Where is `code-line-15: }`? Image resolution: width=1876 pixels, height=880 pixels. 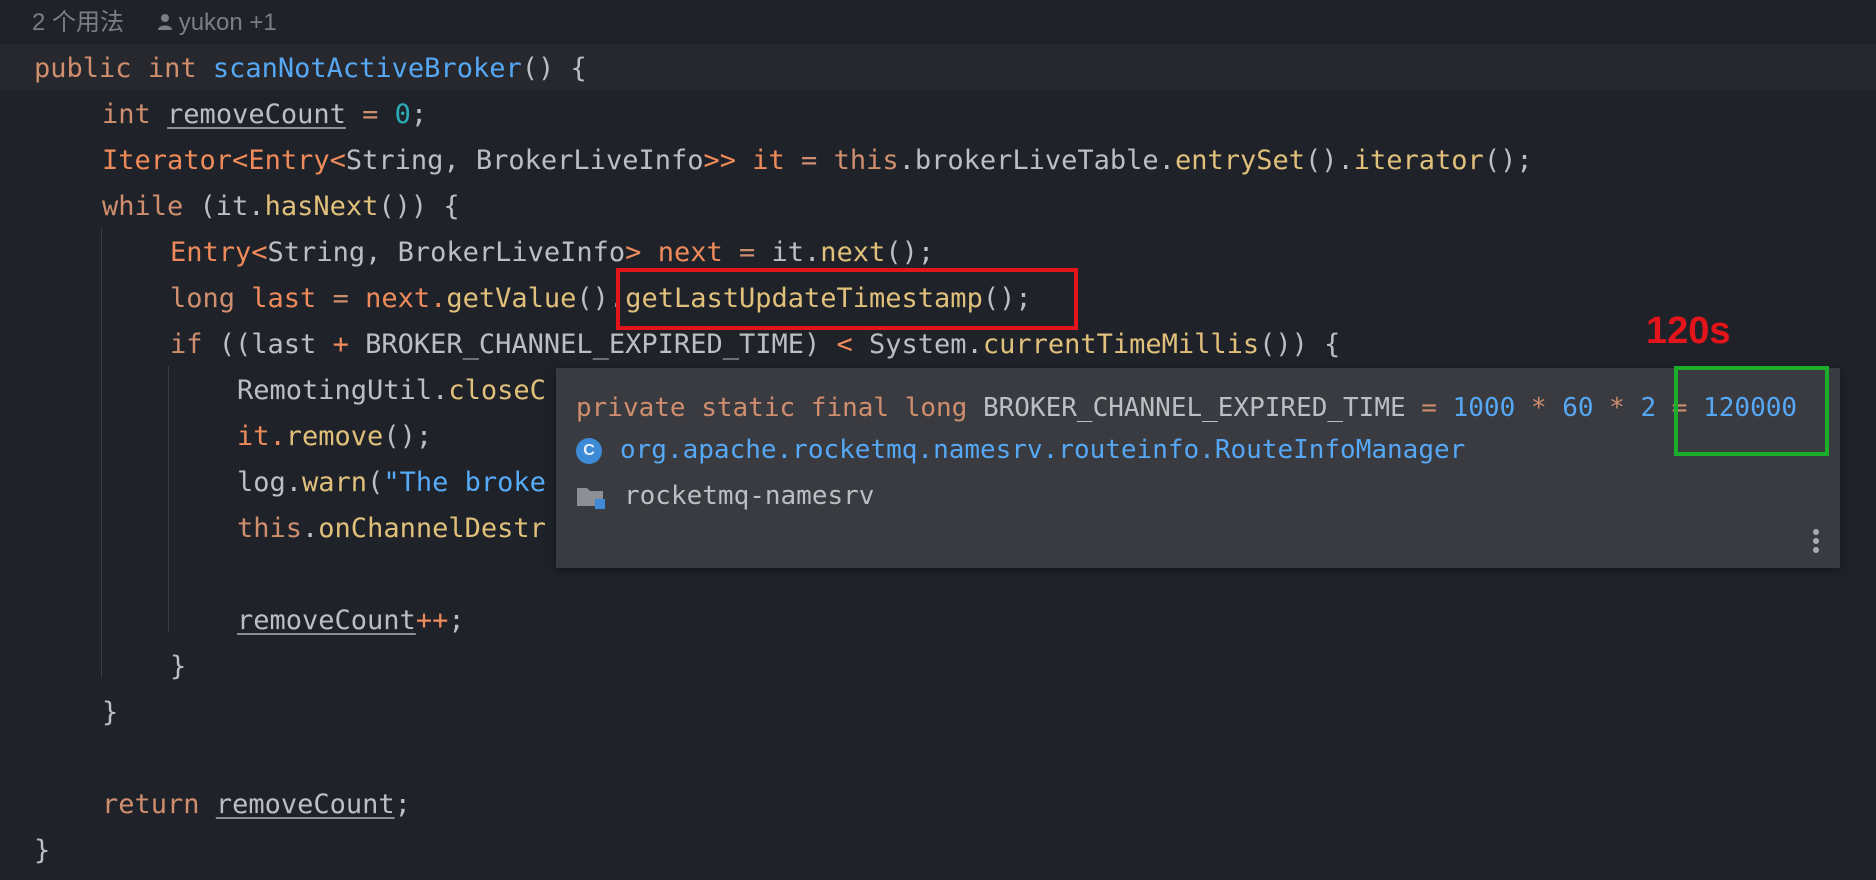
code-line-15: } is located at coordinates (110, 712).